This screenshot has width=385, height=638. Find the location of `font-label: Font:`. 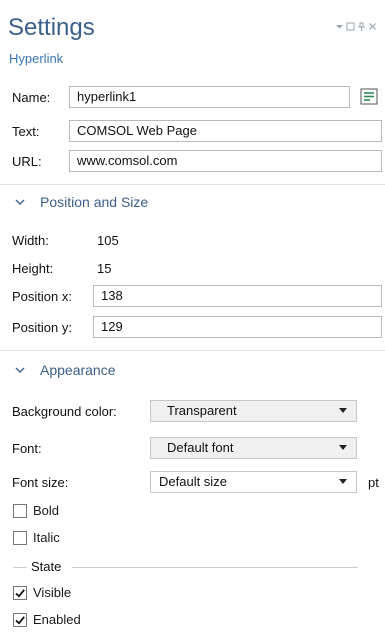

font-label: Font: is located at coordinates (27, 448).